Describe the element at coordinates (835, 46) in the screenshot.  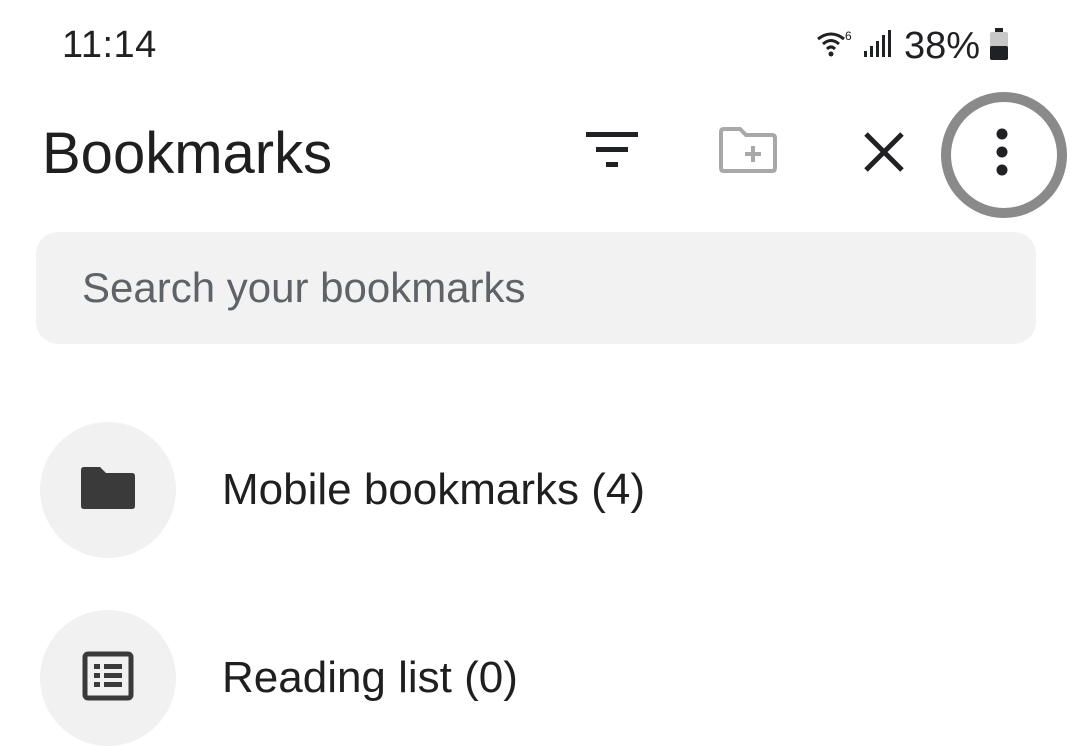
I see `wifi-6-icon: 6` at that location.